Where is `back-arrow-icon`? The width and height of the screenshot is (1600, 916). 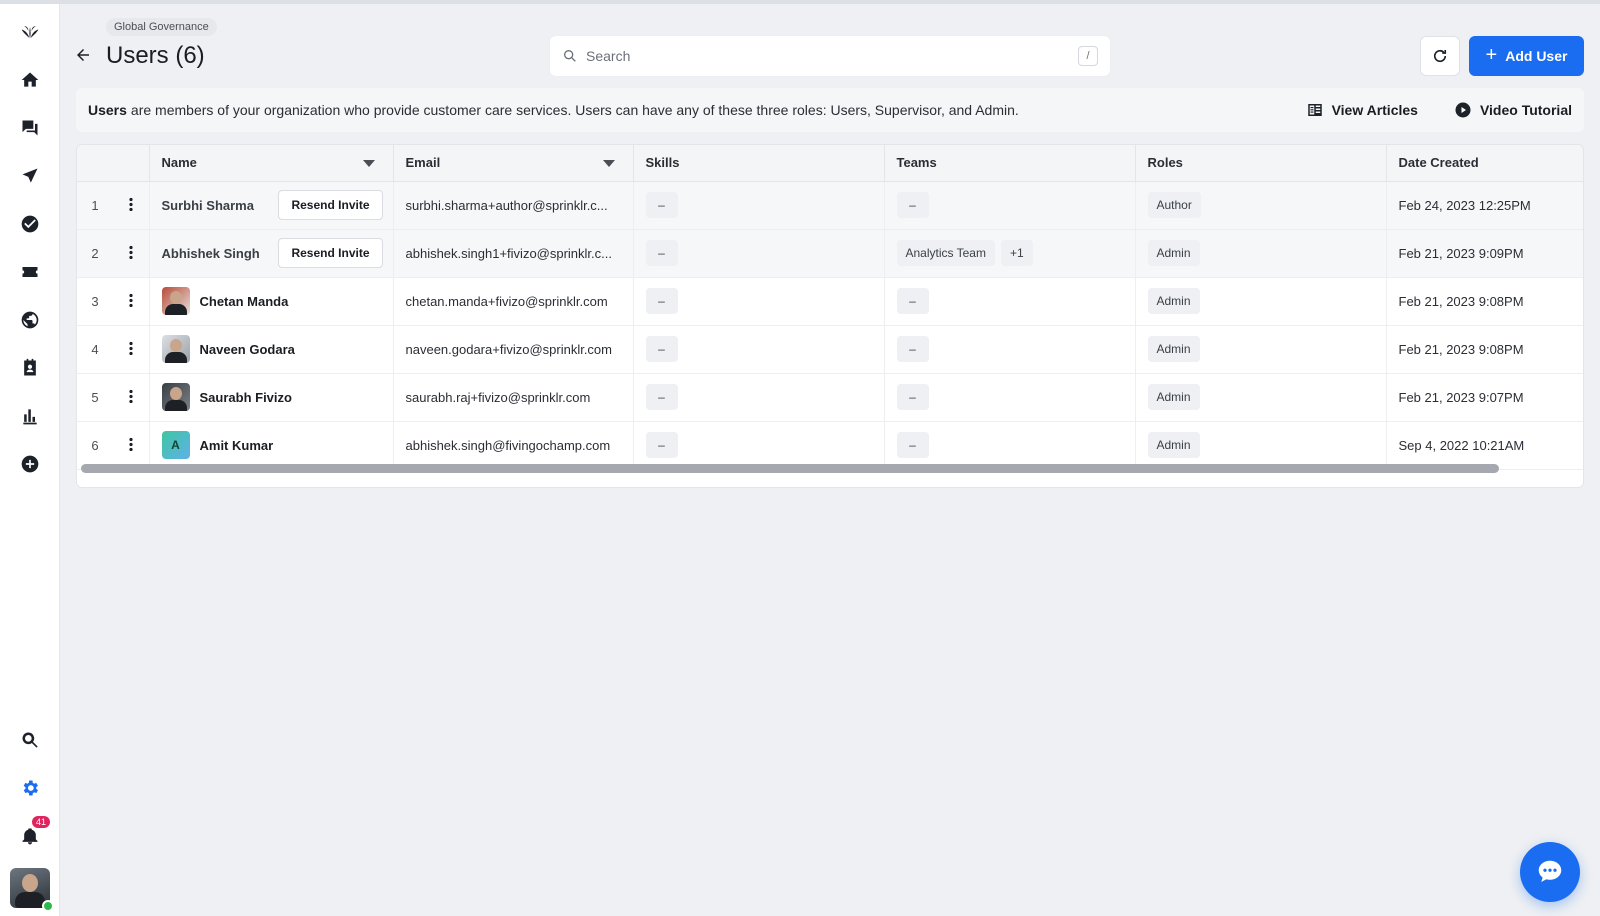
back-arrow-icon is located at coordinates (83, 55).